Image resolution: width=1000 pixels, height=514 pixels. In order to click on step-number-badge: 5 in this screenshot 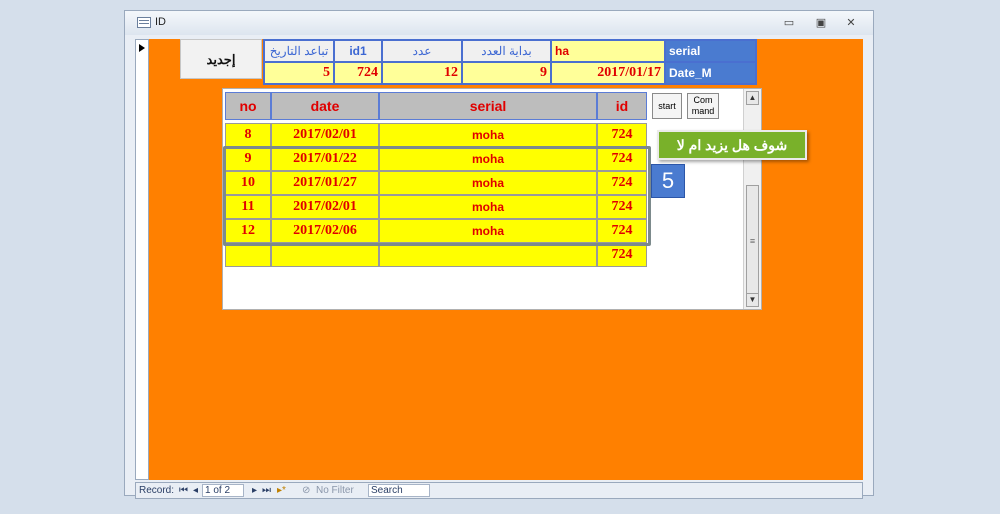, I will do `click(668, 181)`.